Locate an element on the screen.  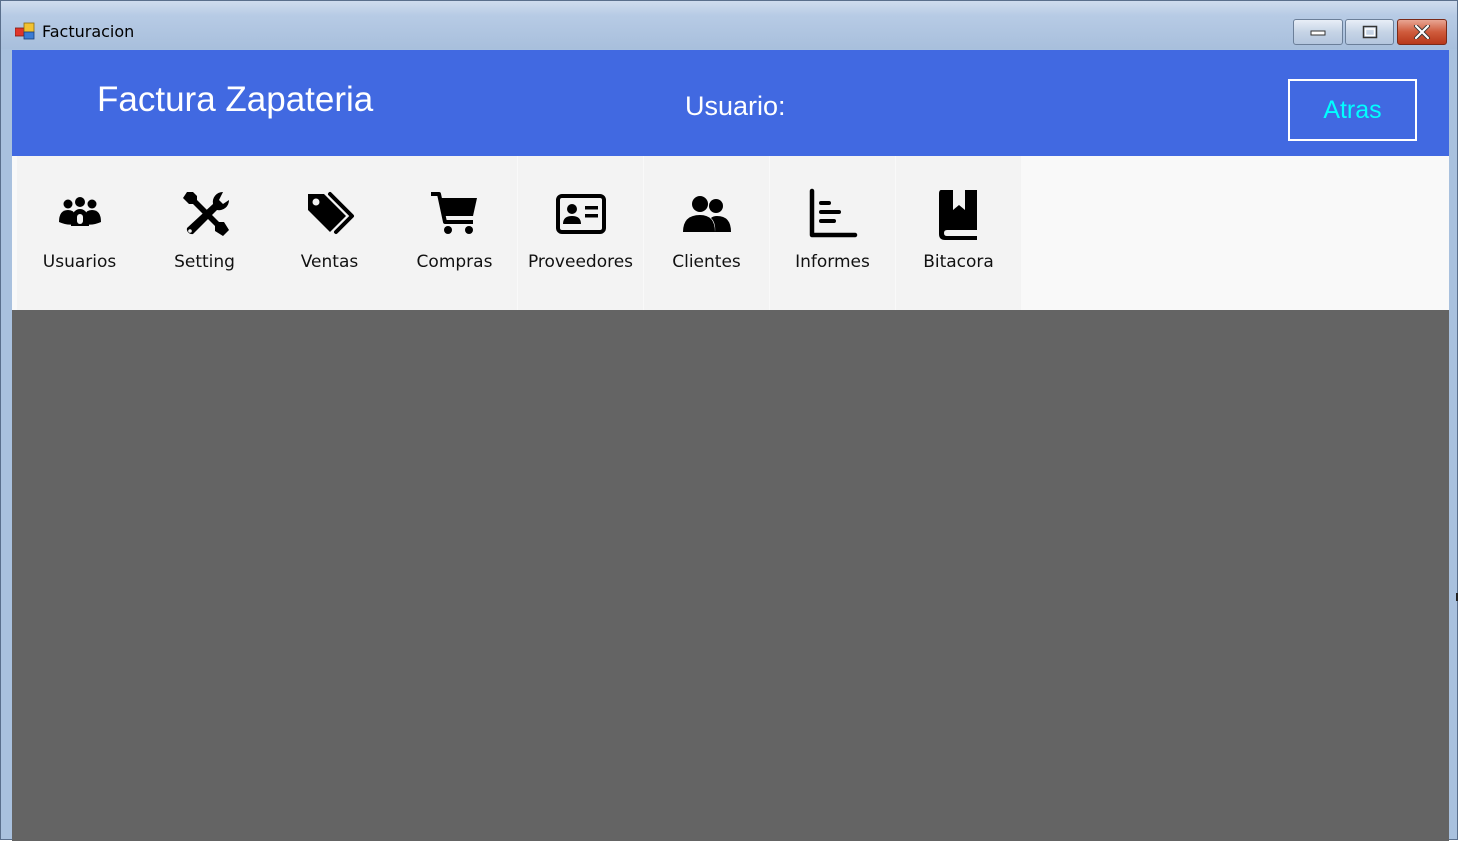
menu-item-label: Bitacora is located at coordinates (958, 262).